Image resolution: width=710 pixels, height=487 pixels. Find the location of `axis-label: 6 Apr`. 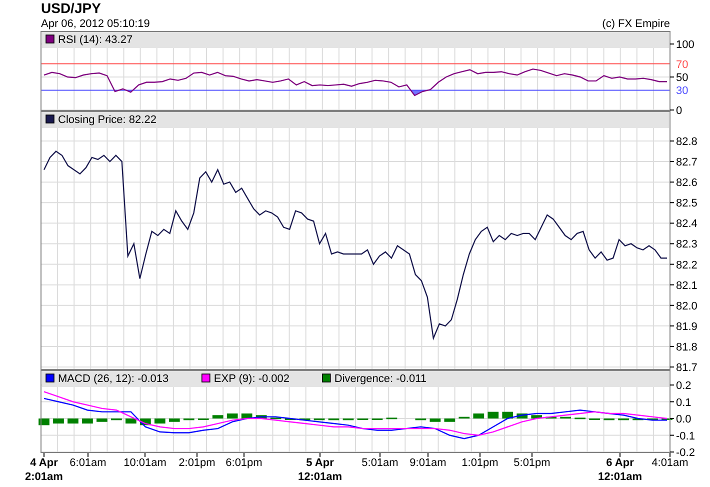

axis-label: 6 Apr is located at coordinates (620, 463).